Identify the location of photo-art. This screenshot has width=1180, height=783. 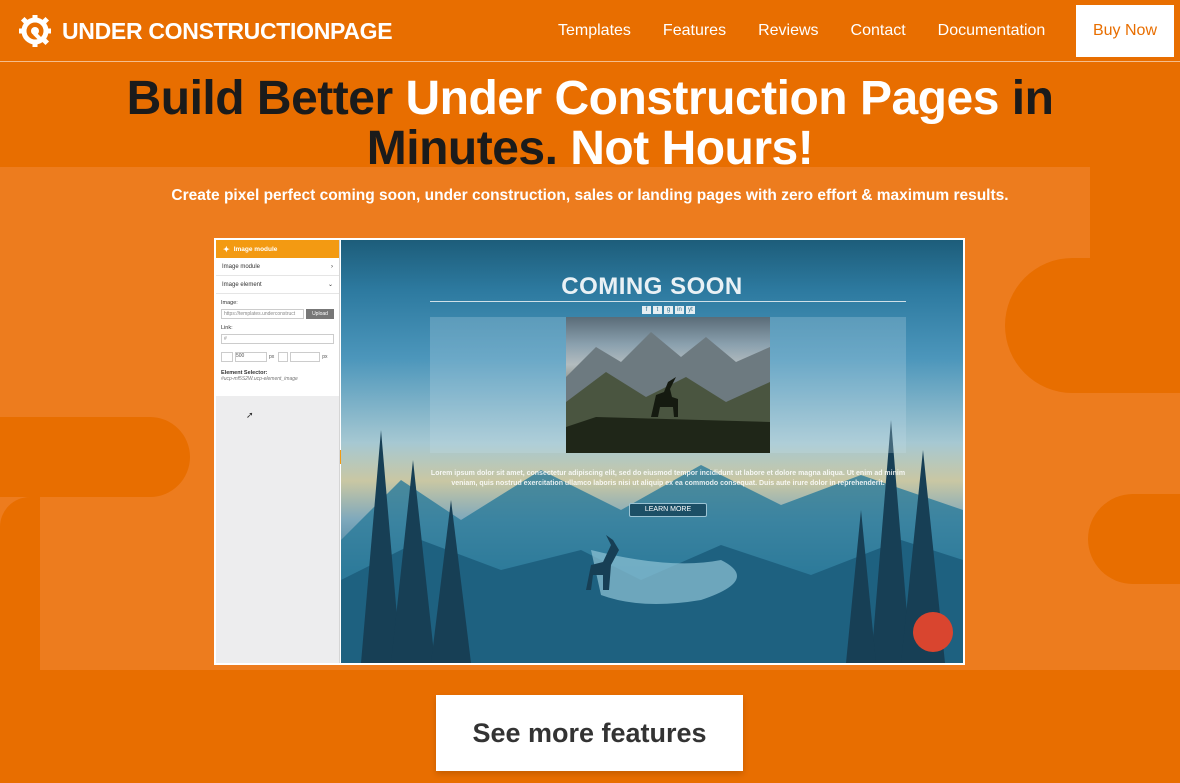
(668, 392).